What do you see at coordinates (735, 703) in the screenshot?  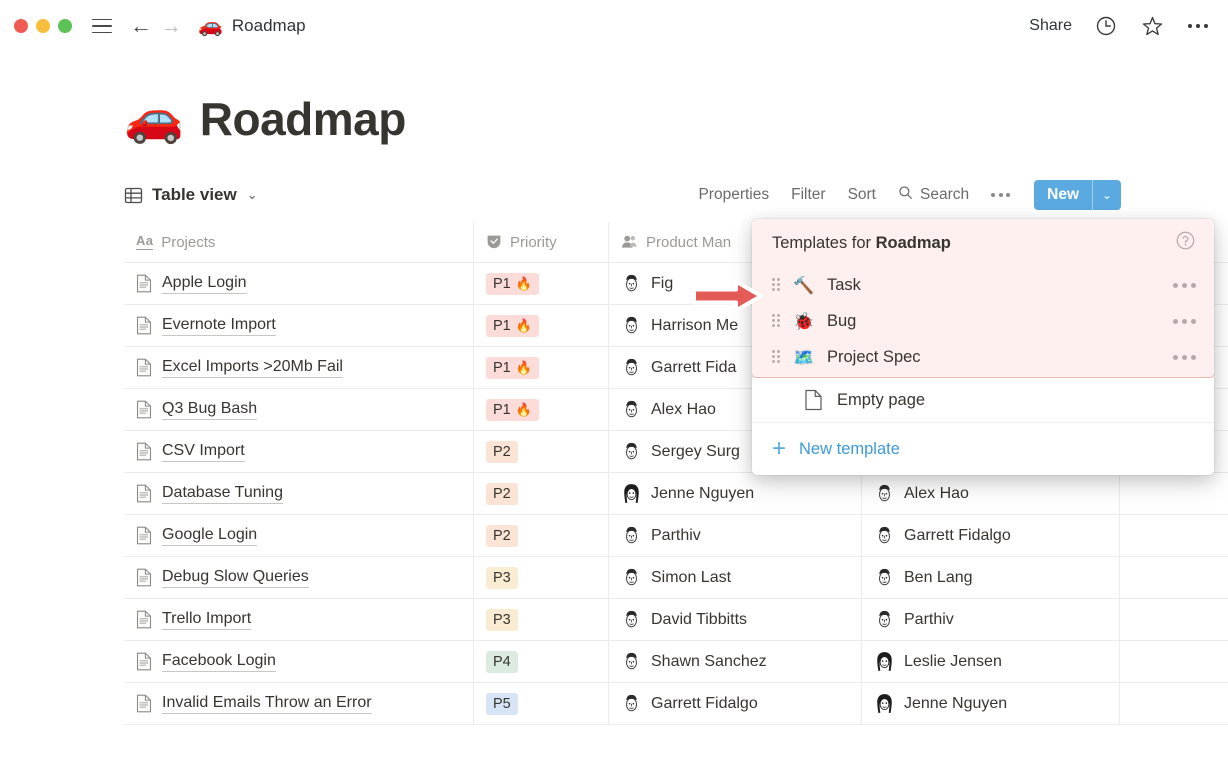 I see `cell-product-manager: Garrett Fidalgo` at bounding box center [735, 703].